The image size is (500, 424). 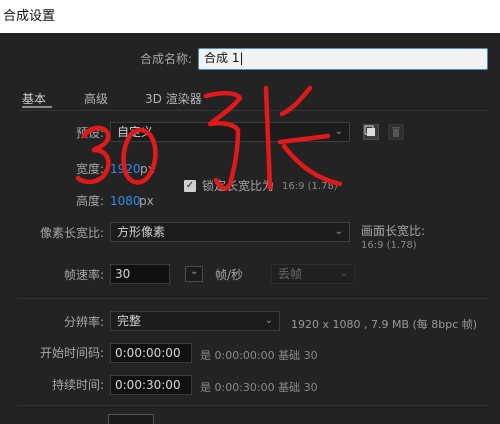 I want to click on tab-basic: 基本, so click(x=34, y=98).